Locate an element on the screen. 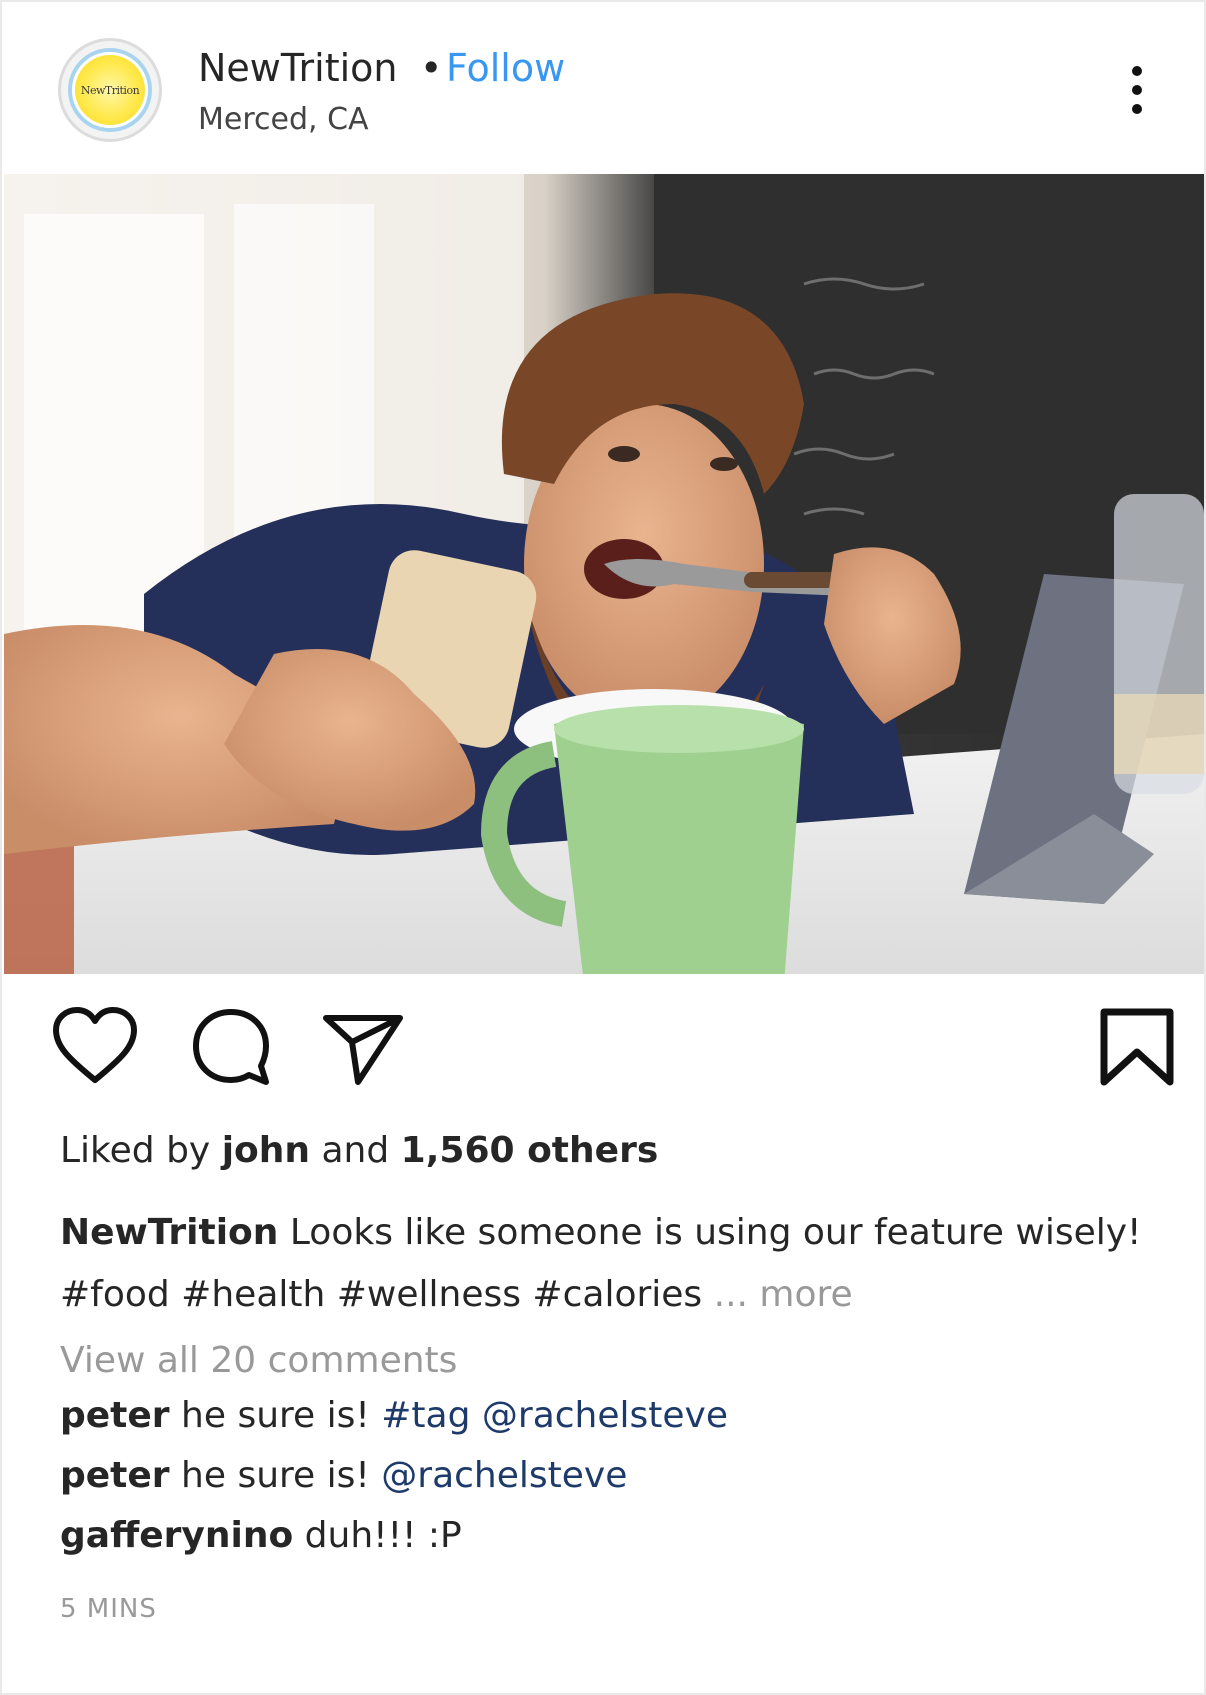 The width and height of the screenshot is (1206, 1695). account-name: NewTrition is located at coordinates (297, 68).